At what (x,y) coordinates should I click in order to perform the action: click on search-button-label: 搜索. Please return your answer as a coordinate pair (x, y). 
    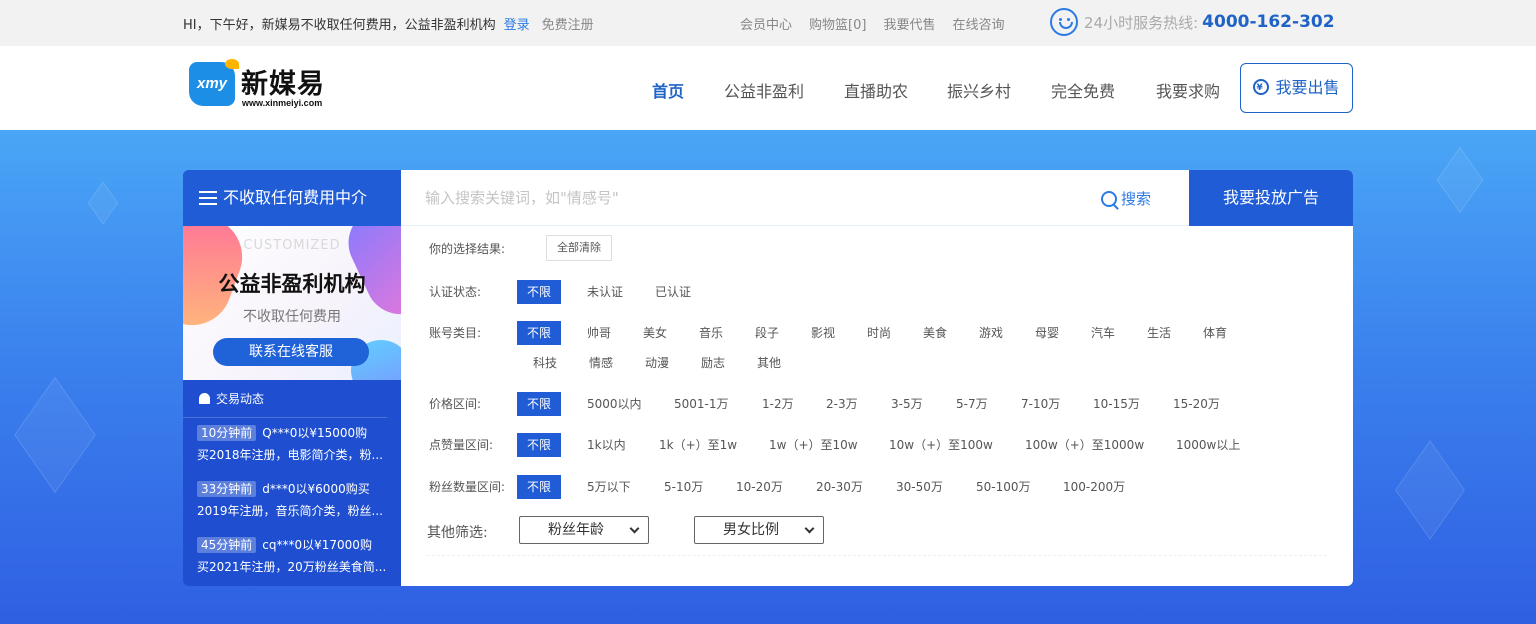
    Looking at the image, I should click on (1136, 199).